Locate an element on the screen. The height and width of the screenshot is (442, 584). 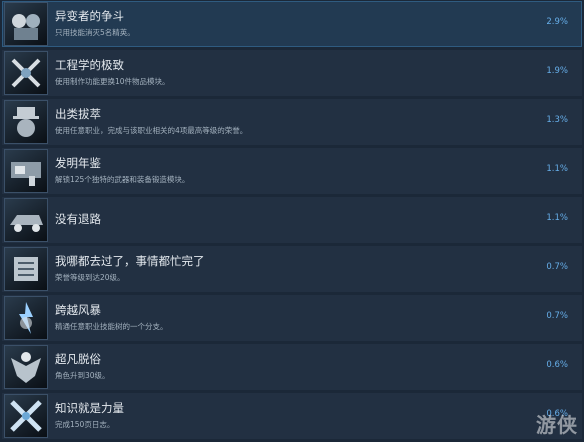
unlock-percentage: 2.9% is located at coordinates (557, 22).